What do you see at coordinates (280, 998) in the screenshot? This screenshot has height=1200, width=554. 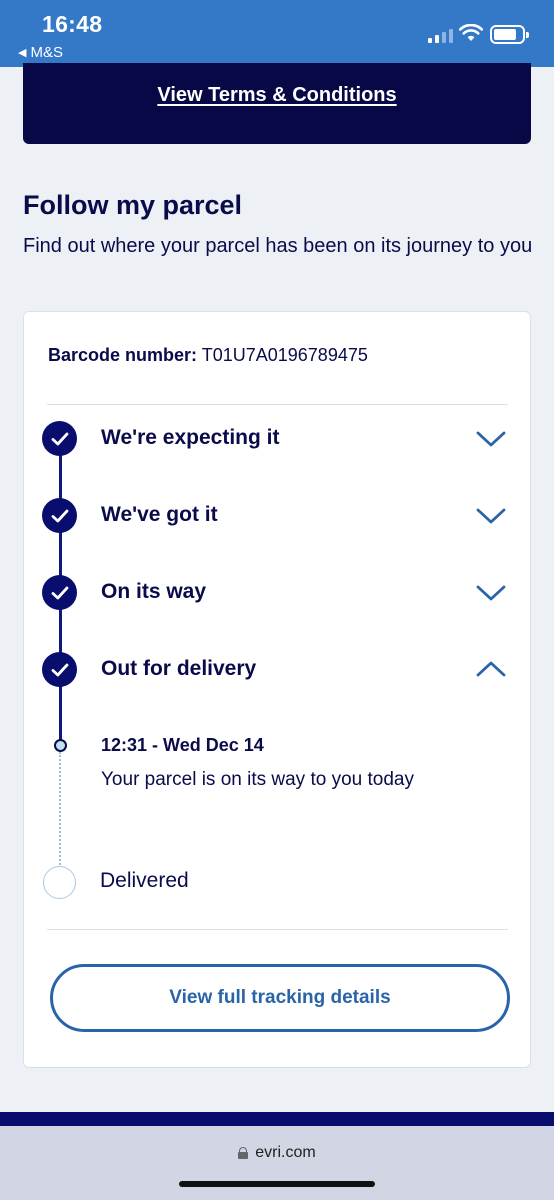 I see `view-full-tracking-button: View full tracking details` at bounding box center [280, 998].